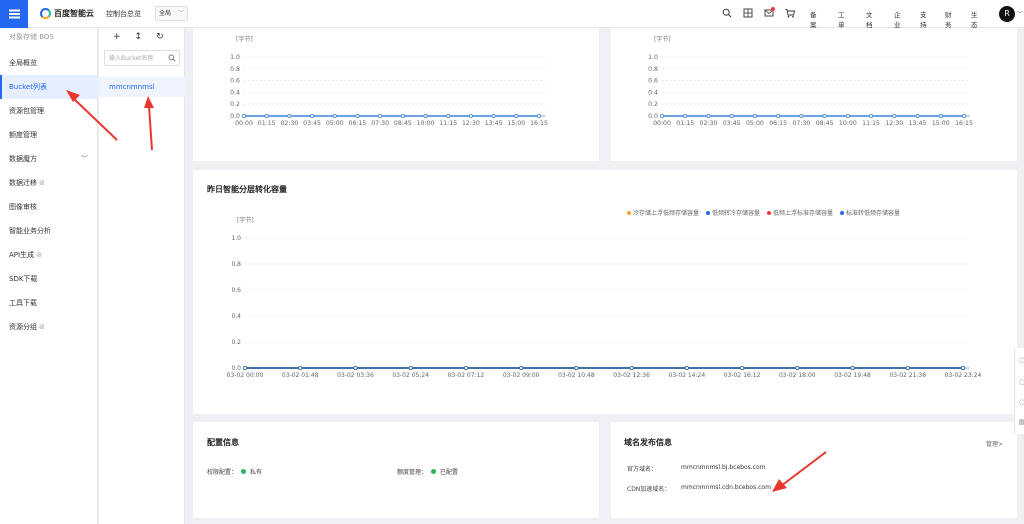 Image resolution: width=1024 pixels, height=524 pixels. Describe the element at coordinates (869, 19) in the screenshot. I see `top-link-docs: 文档` at that location.